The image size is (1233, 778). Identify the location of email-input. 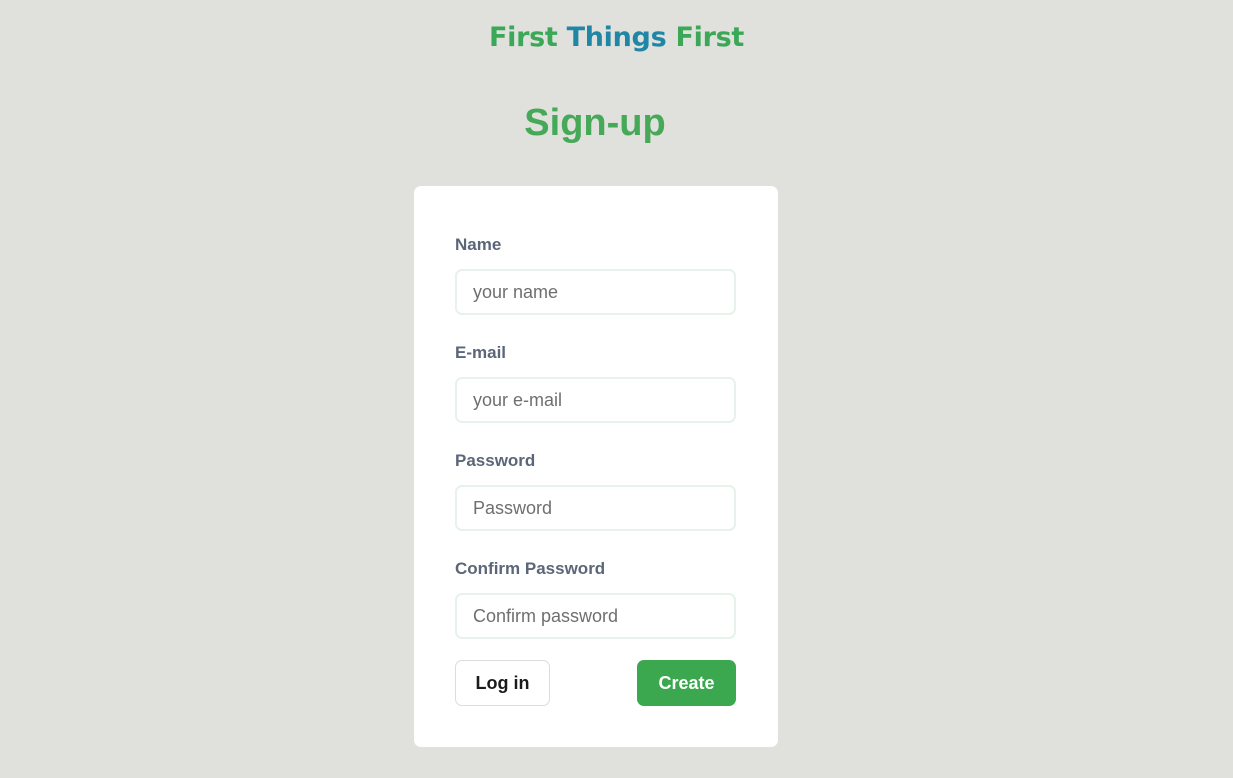
(595, 400).